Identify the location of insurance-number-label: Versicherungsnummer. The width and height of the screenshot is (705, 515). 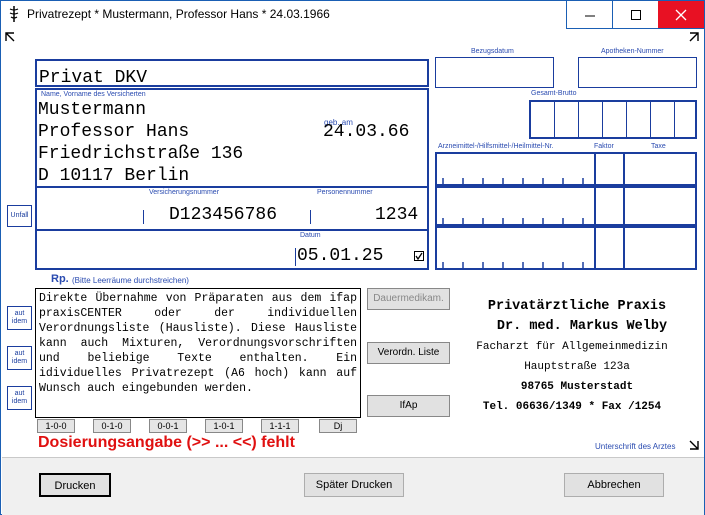
(184, 192).